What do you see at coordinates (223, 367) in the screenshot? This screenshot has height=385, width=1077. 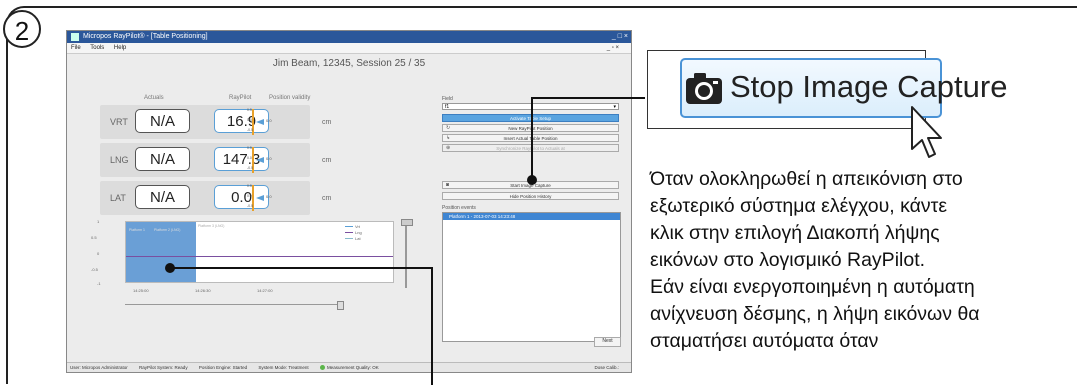 I see `status-engine: Position Engine: Started` at bounding box center [223, 367].